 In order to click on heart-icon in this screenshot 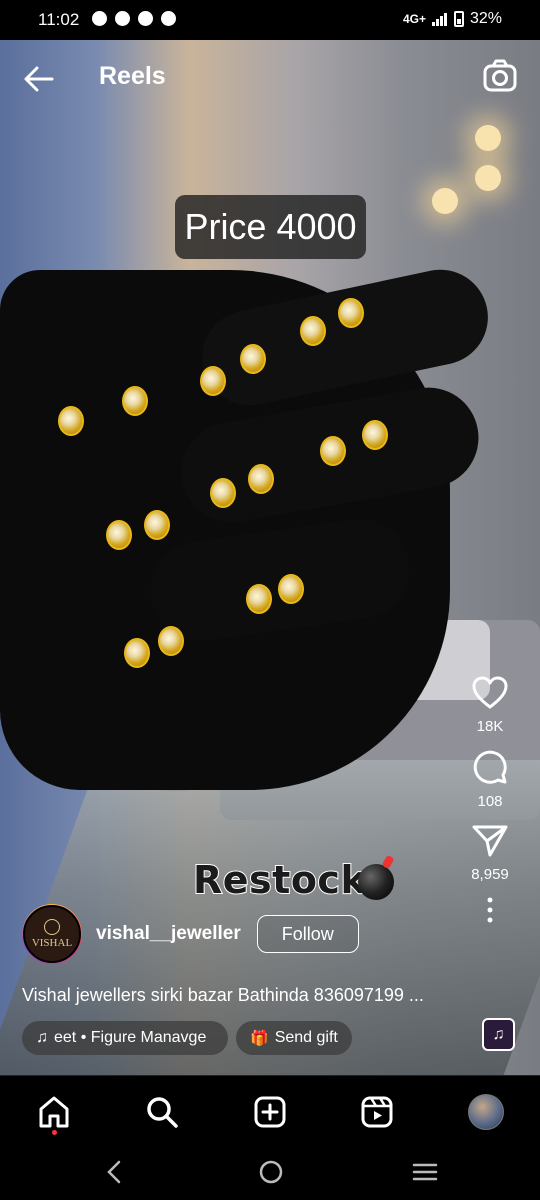, I will do `click(490, 693)`.